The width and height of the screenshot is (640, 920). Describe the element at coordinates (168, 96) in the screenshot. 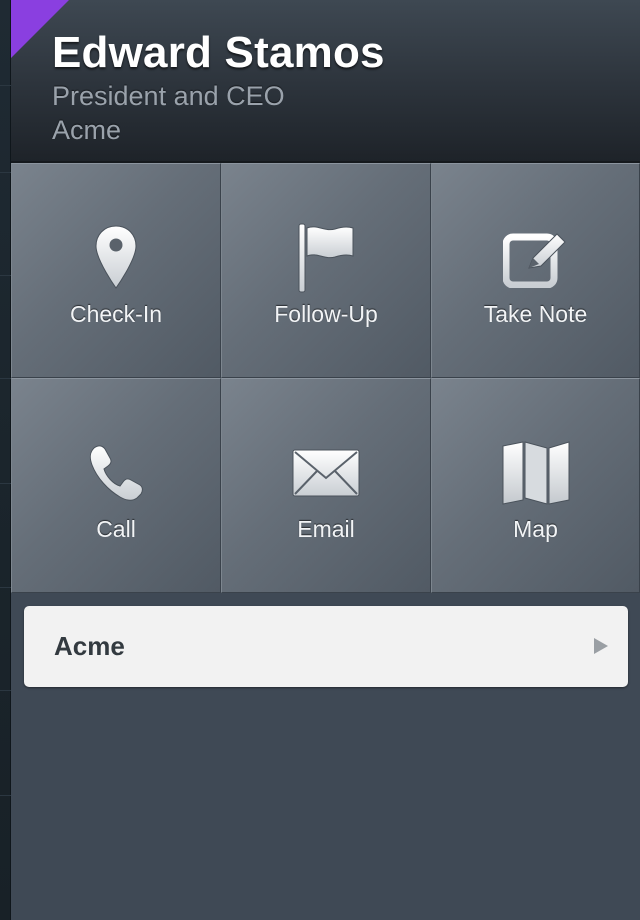

I see `contact-title: President and CEO` at that location.